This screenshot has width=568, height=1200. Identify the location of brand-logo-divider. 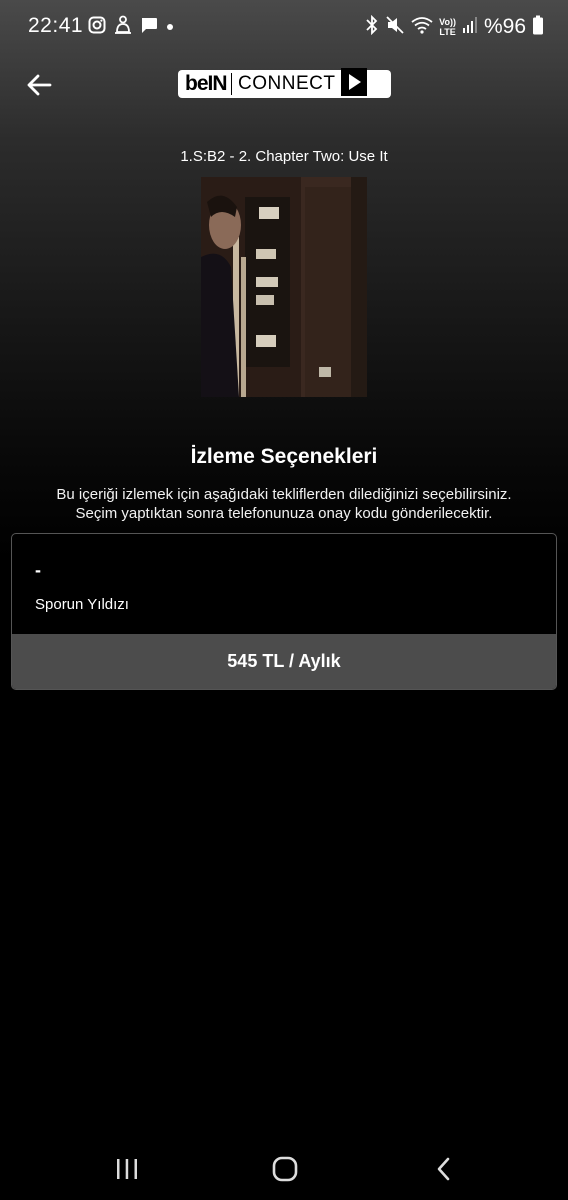
(231, 84).